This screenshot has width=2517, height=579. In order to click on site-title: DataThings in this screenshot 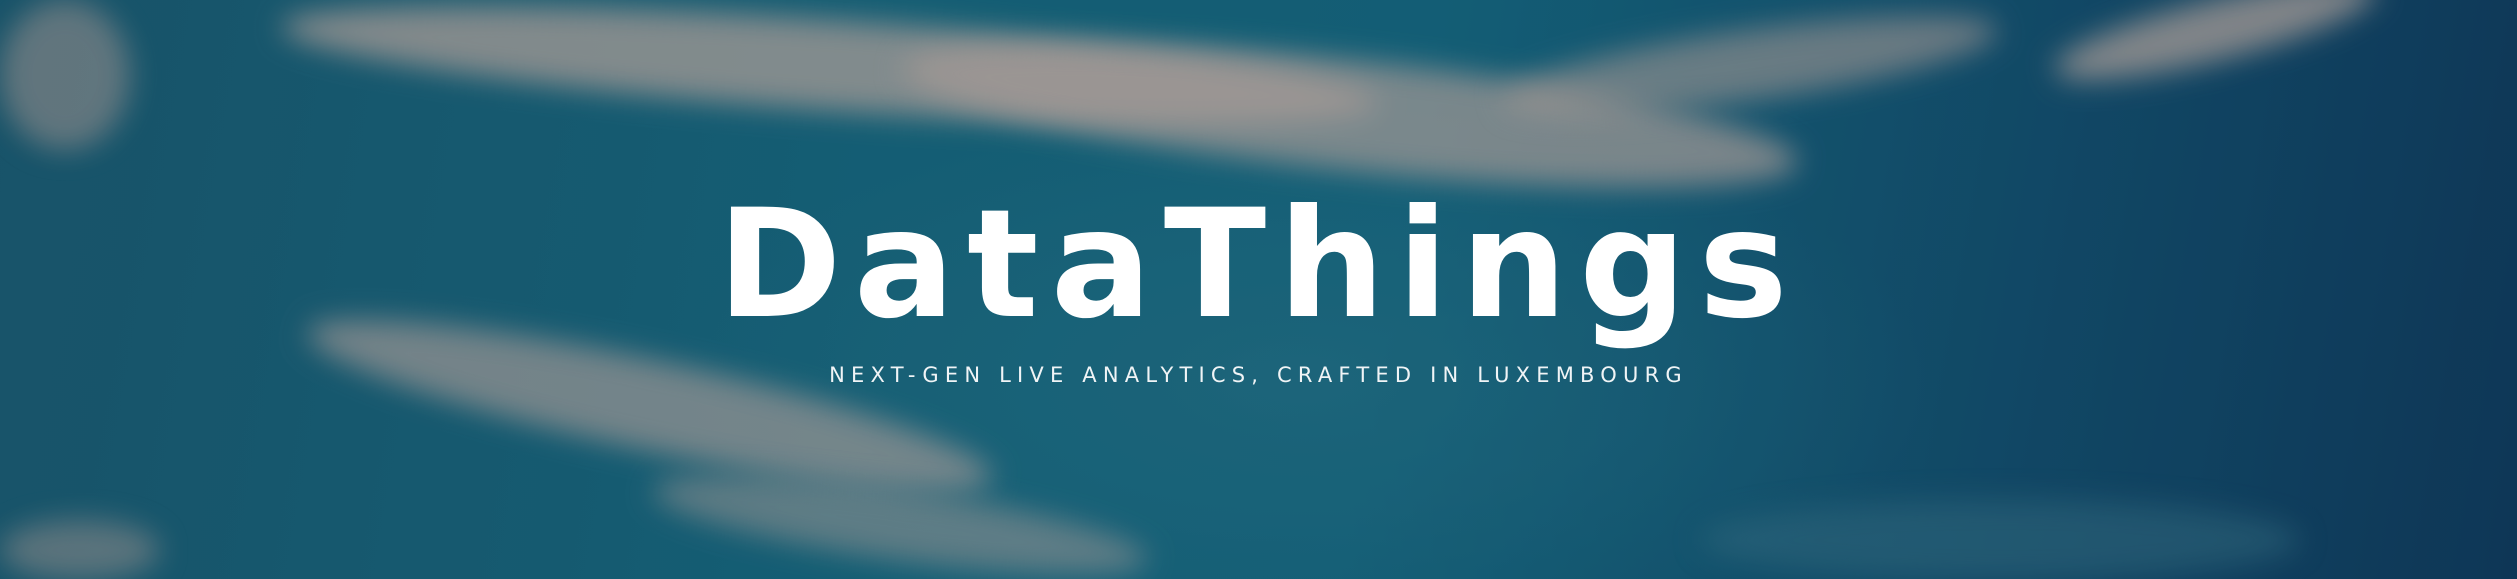, I will do `click(1258, 265)`.